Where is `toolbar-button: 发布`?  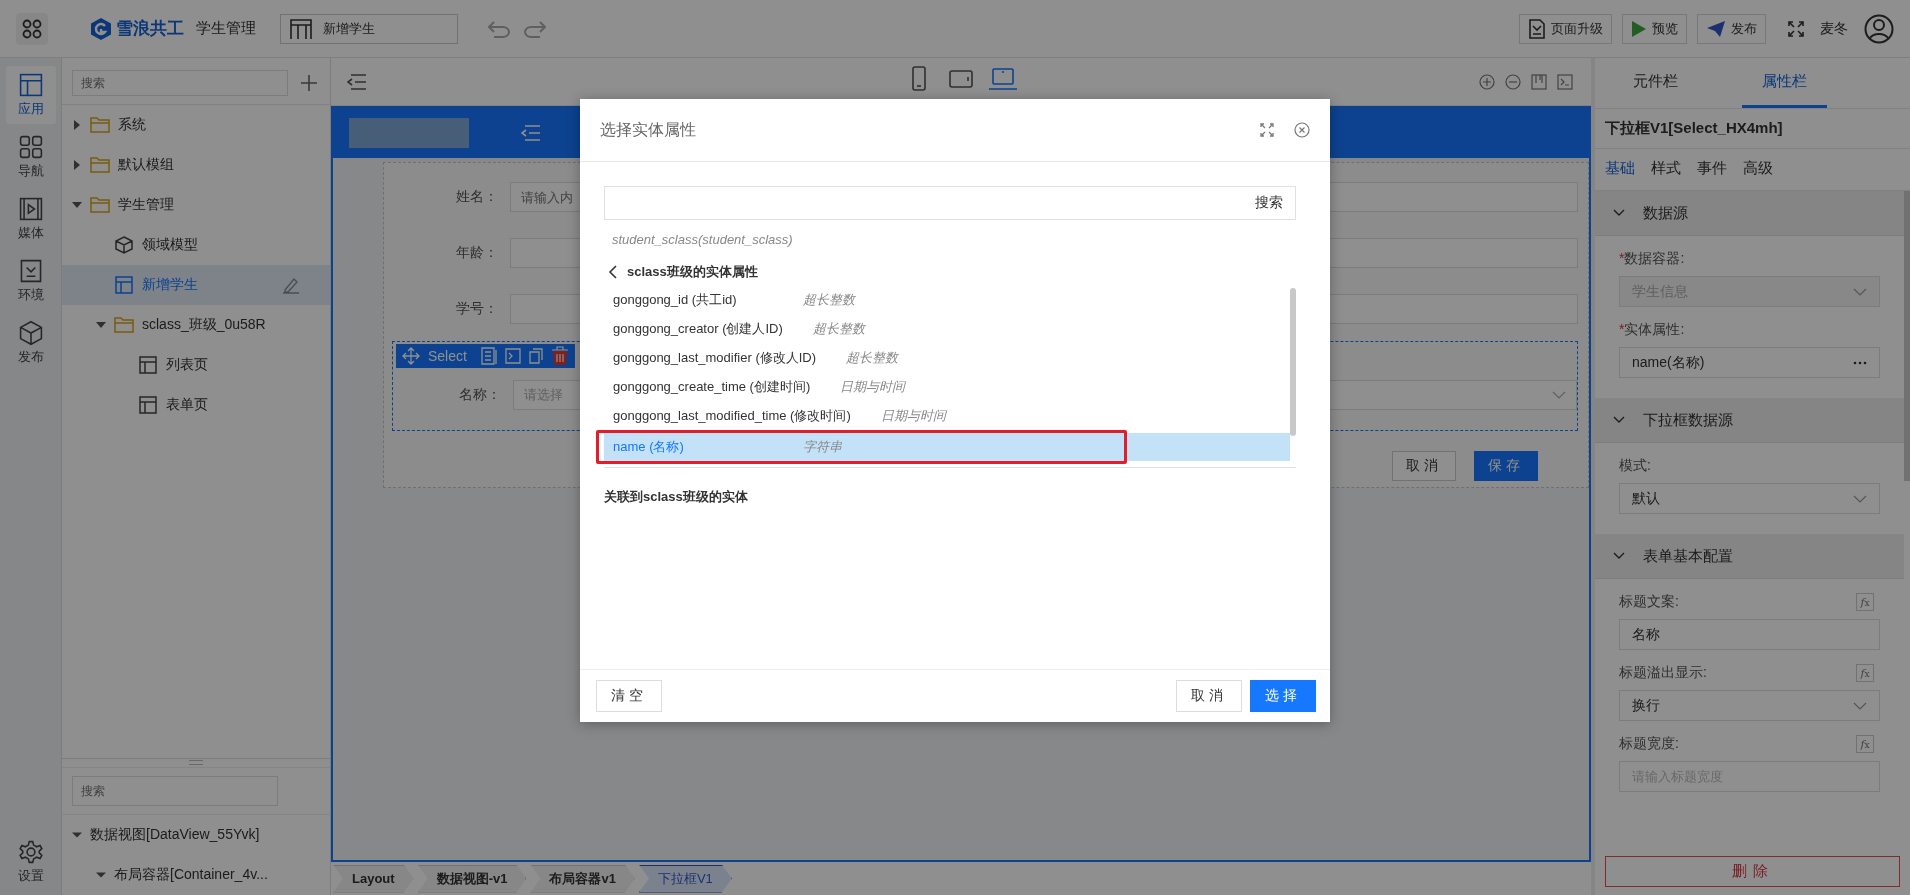 toolbar-button: 发布 is located at coordinates (1731, 28).